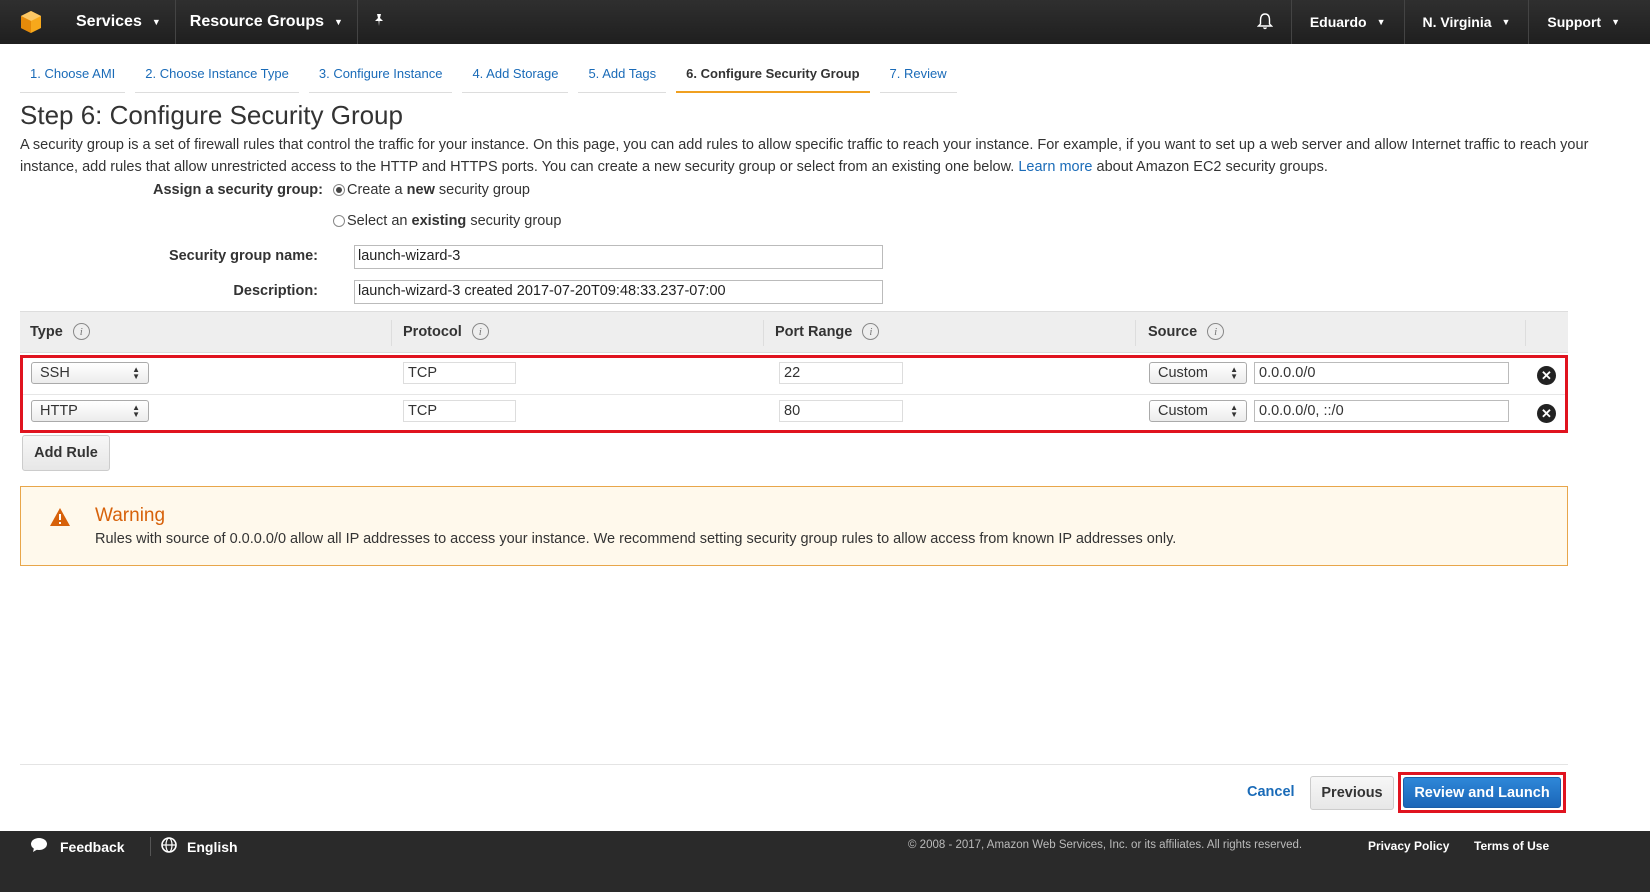  Describe the element at coordinates (841, 411) in the screenshot. I see `port-range-input: 80` at that location.